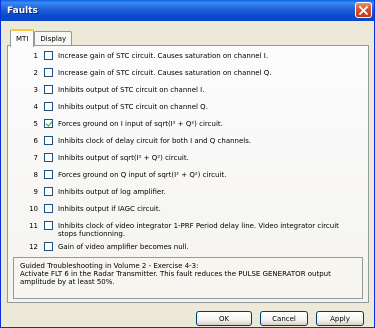 This screenshot has height=328, width=375. I want to click on fault-label: Inhibits output of log amplifier., so click(112, 192).